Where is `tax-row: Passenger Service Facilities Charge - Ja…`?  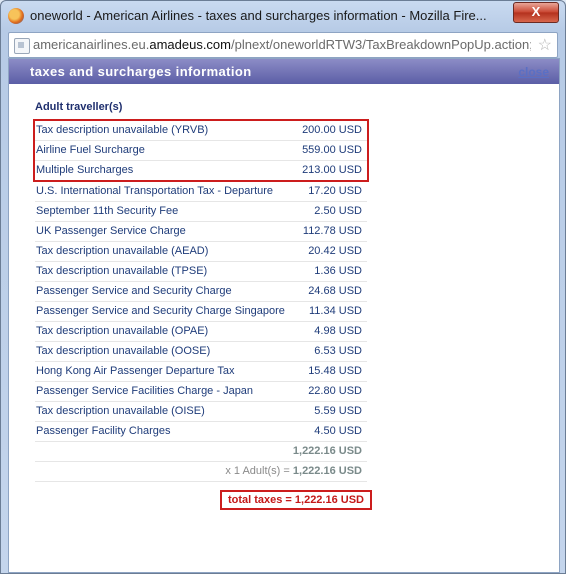
tax-row: Passenger Service Facilities Charge - Ja… is located at coordinates (201, 392).